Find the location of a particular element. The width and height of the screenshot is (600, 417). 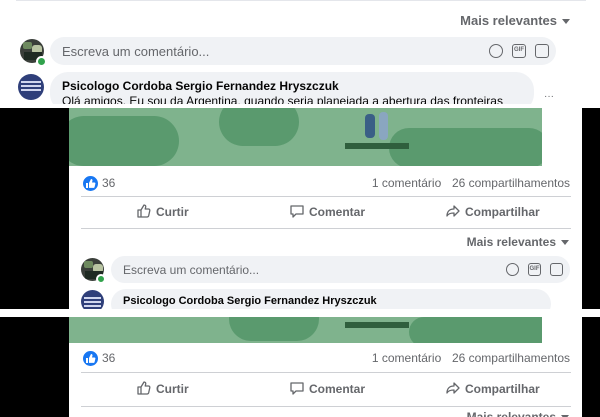

actions-top-divider is located at coordinates (326, 372).